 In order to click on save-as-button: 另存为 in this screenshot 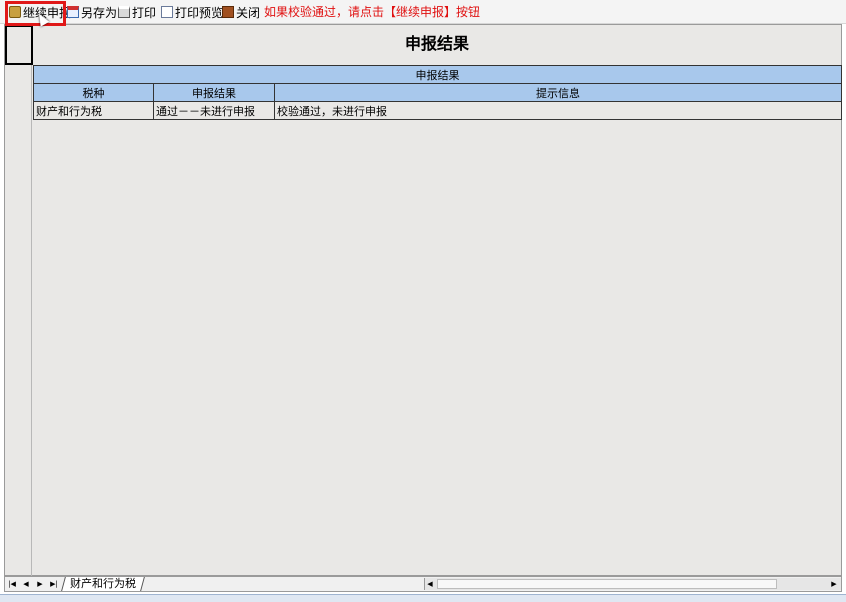, I will do `click(92, 12)`.